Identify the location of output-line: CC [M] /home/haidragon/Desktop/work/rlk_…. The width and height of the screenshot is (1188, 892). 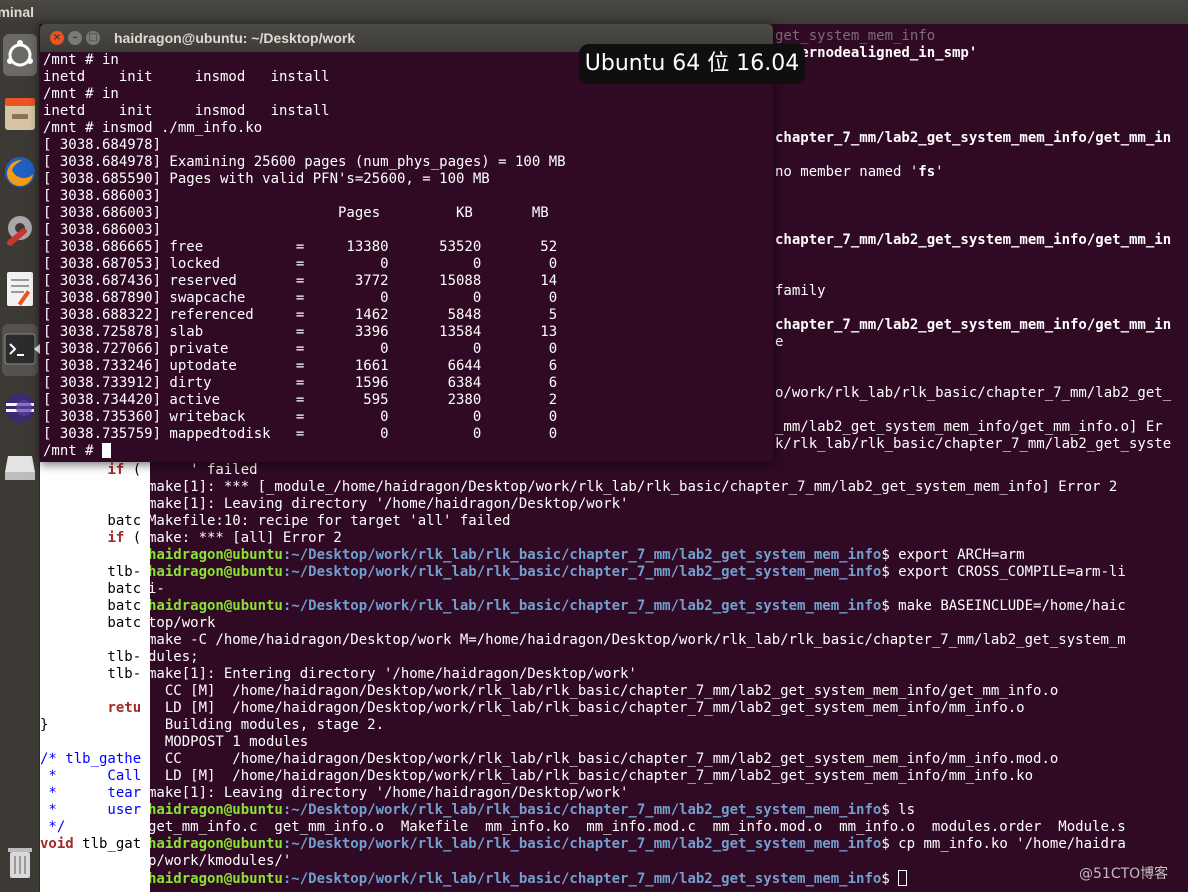
(603, 691).